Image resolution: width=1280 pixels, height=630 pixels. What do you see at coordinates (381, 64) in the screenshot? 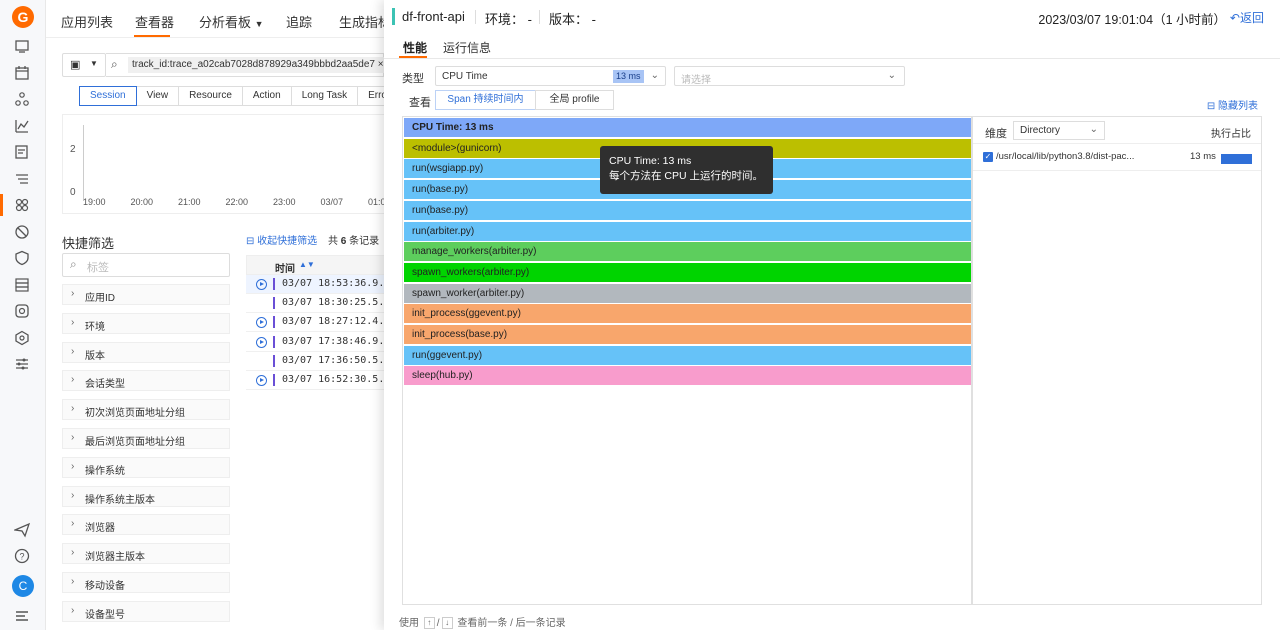
I see `close-icon: ×` at bounding box center [381, 64].